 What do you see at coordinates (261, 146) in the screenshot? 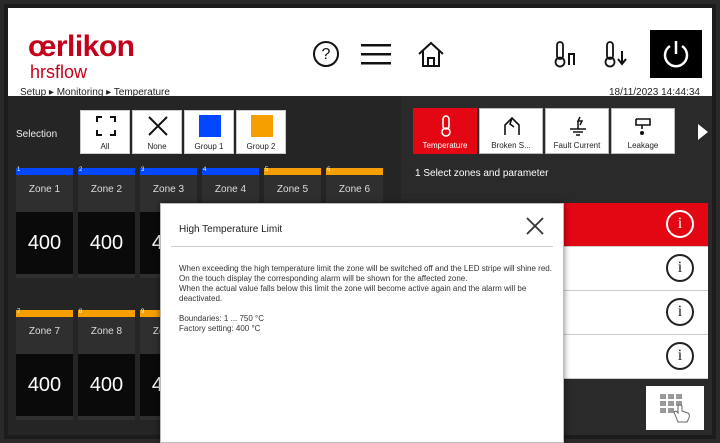
I see `group2-label: Group 2` at bounding box center [261, 146].